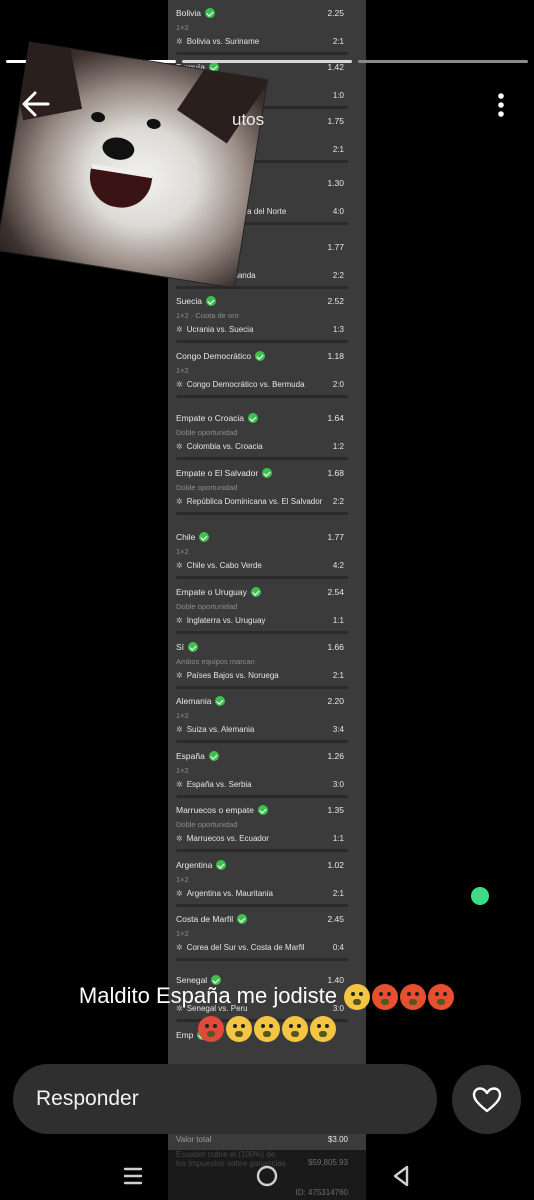 The image size is (534, 1200). What do you see at coordinates (36, 104) in the screenshot?
I see `back-arrow-icon` at bounding box center [36, 104].